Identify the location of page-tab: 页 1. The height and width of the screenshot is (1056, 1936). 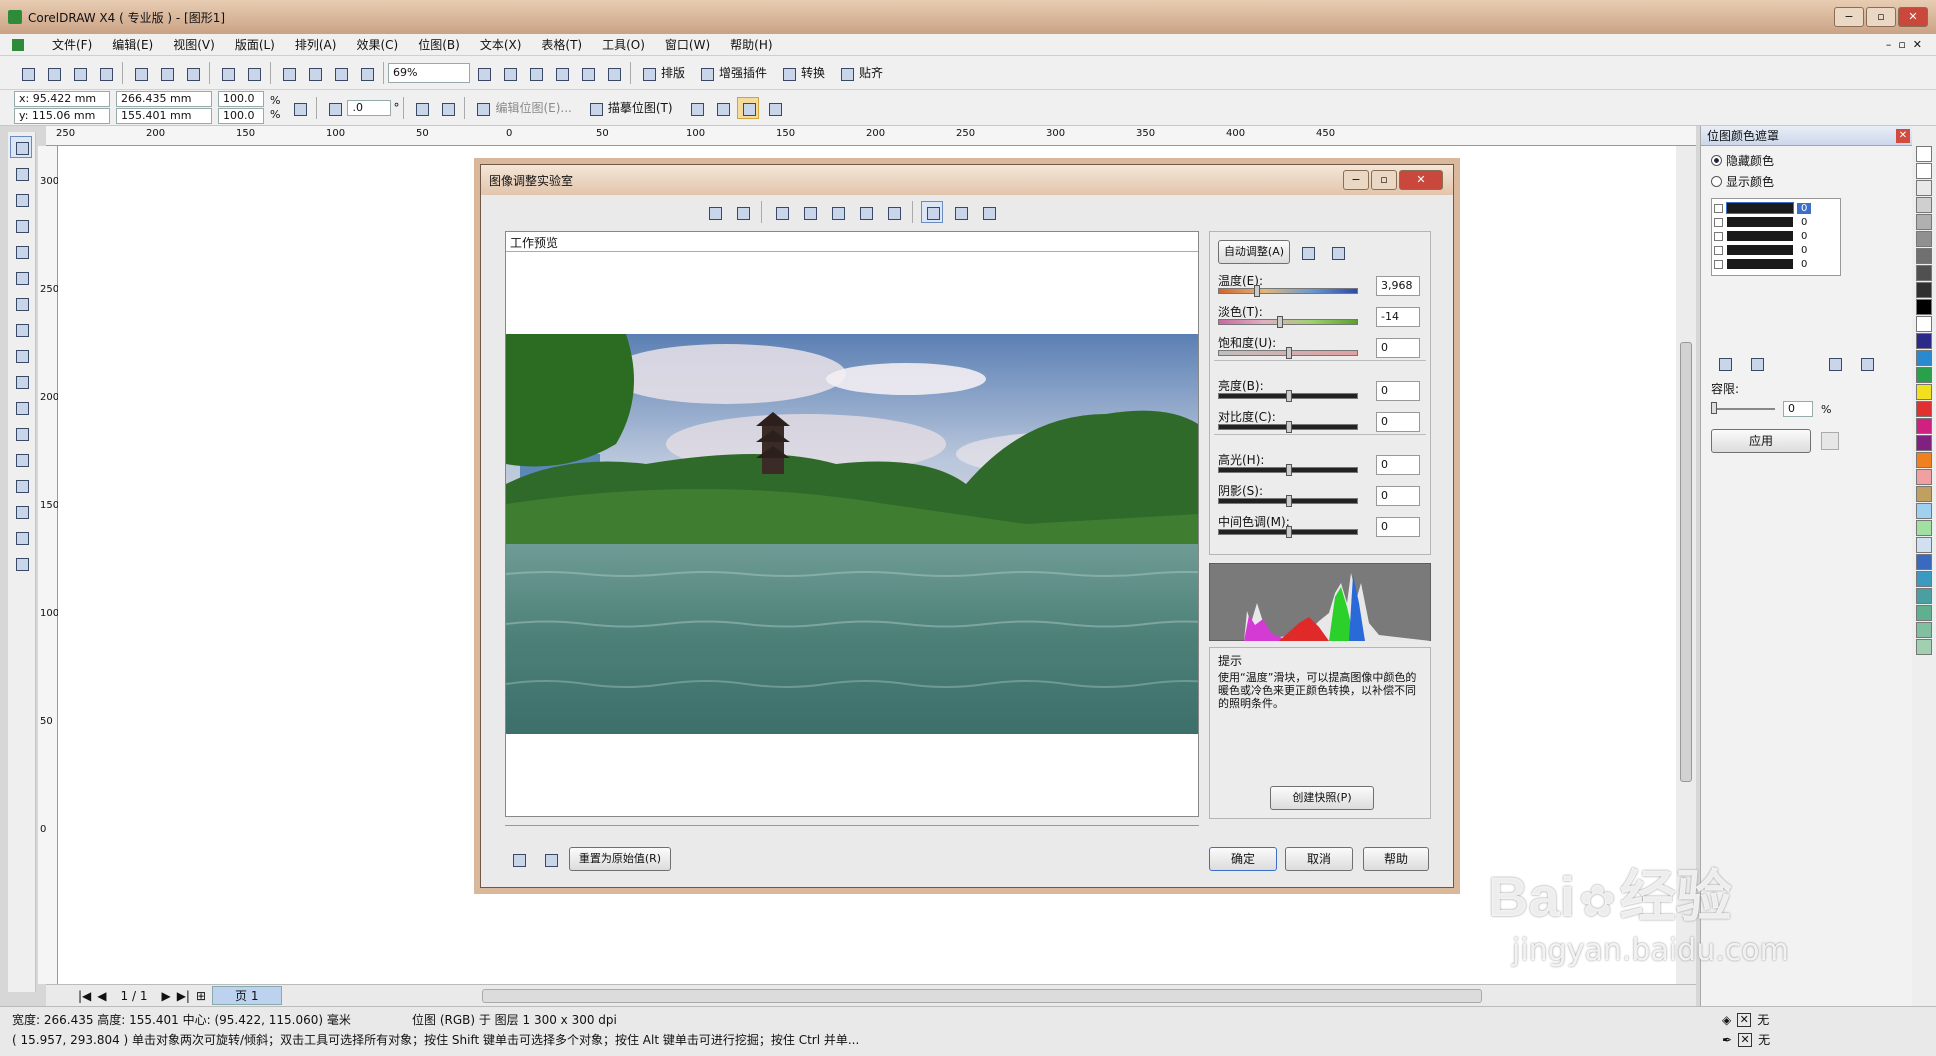
(247, 995).